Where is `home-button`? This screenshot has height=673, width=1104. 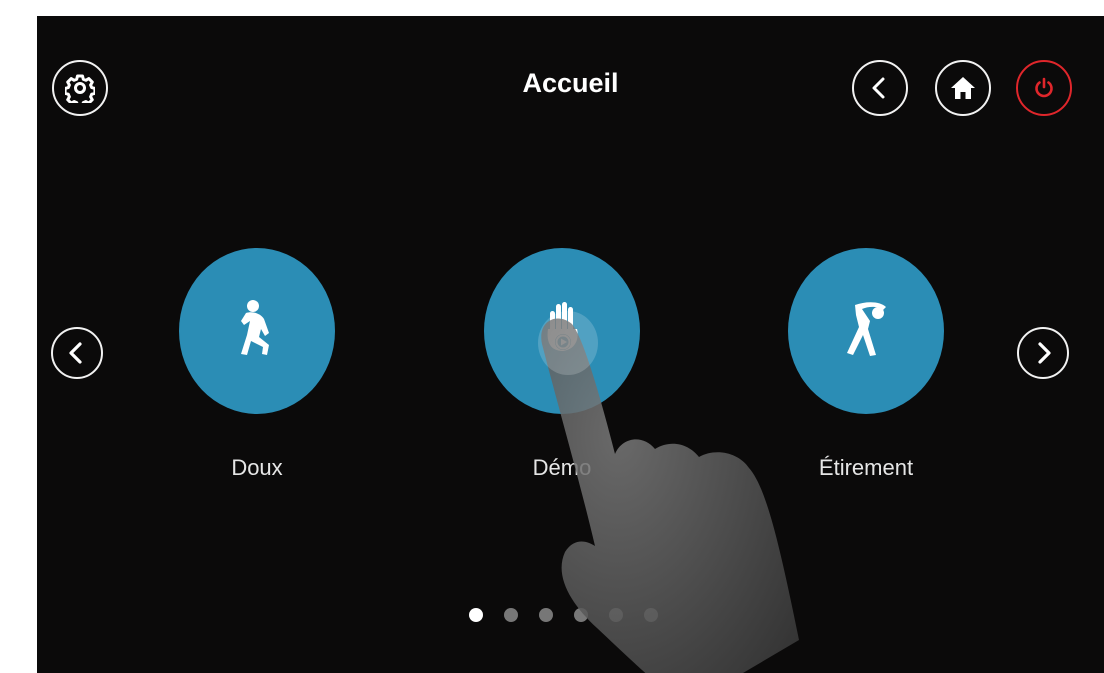
home-button is located at coordinates (963, 88).